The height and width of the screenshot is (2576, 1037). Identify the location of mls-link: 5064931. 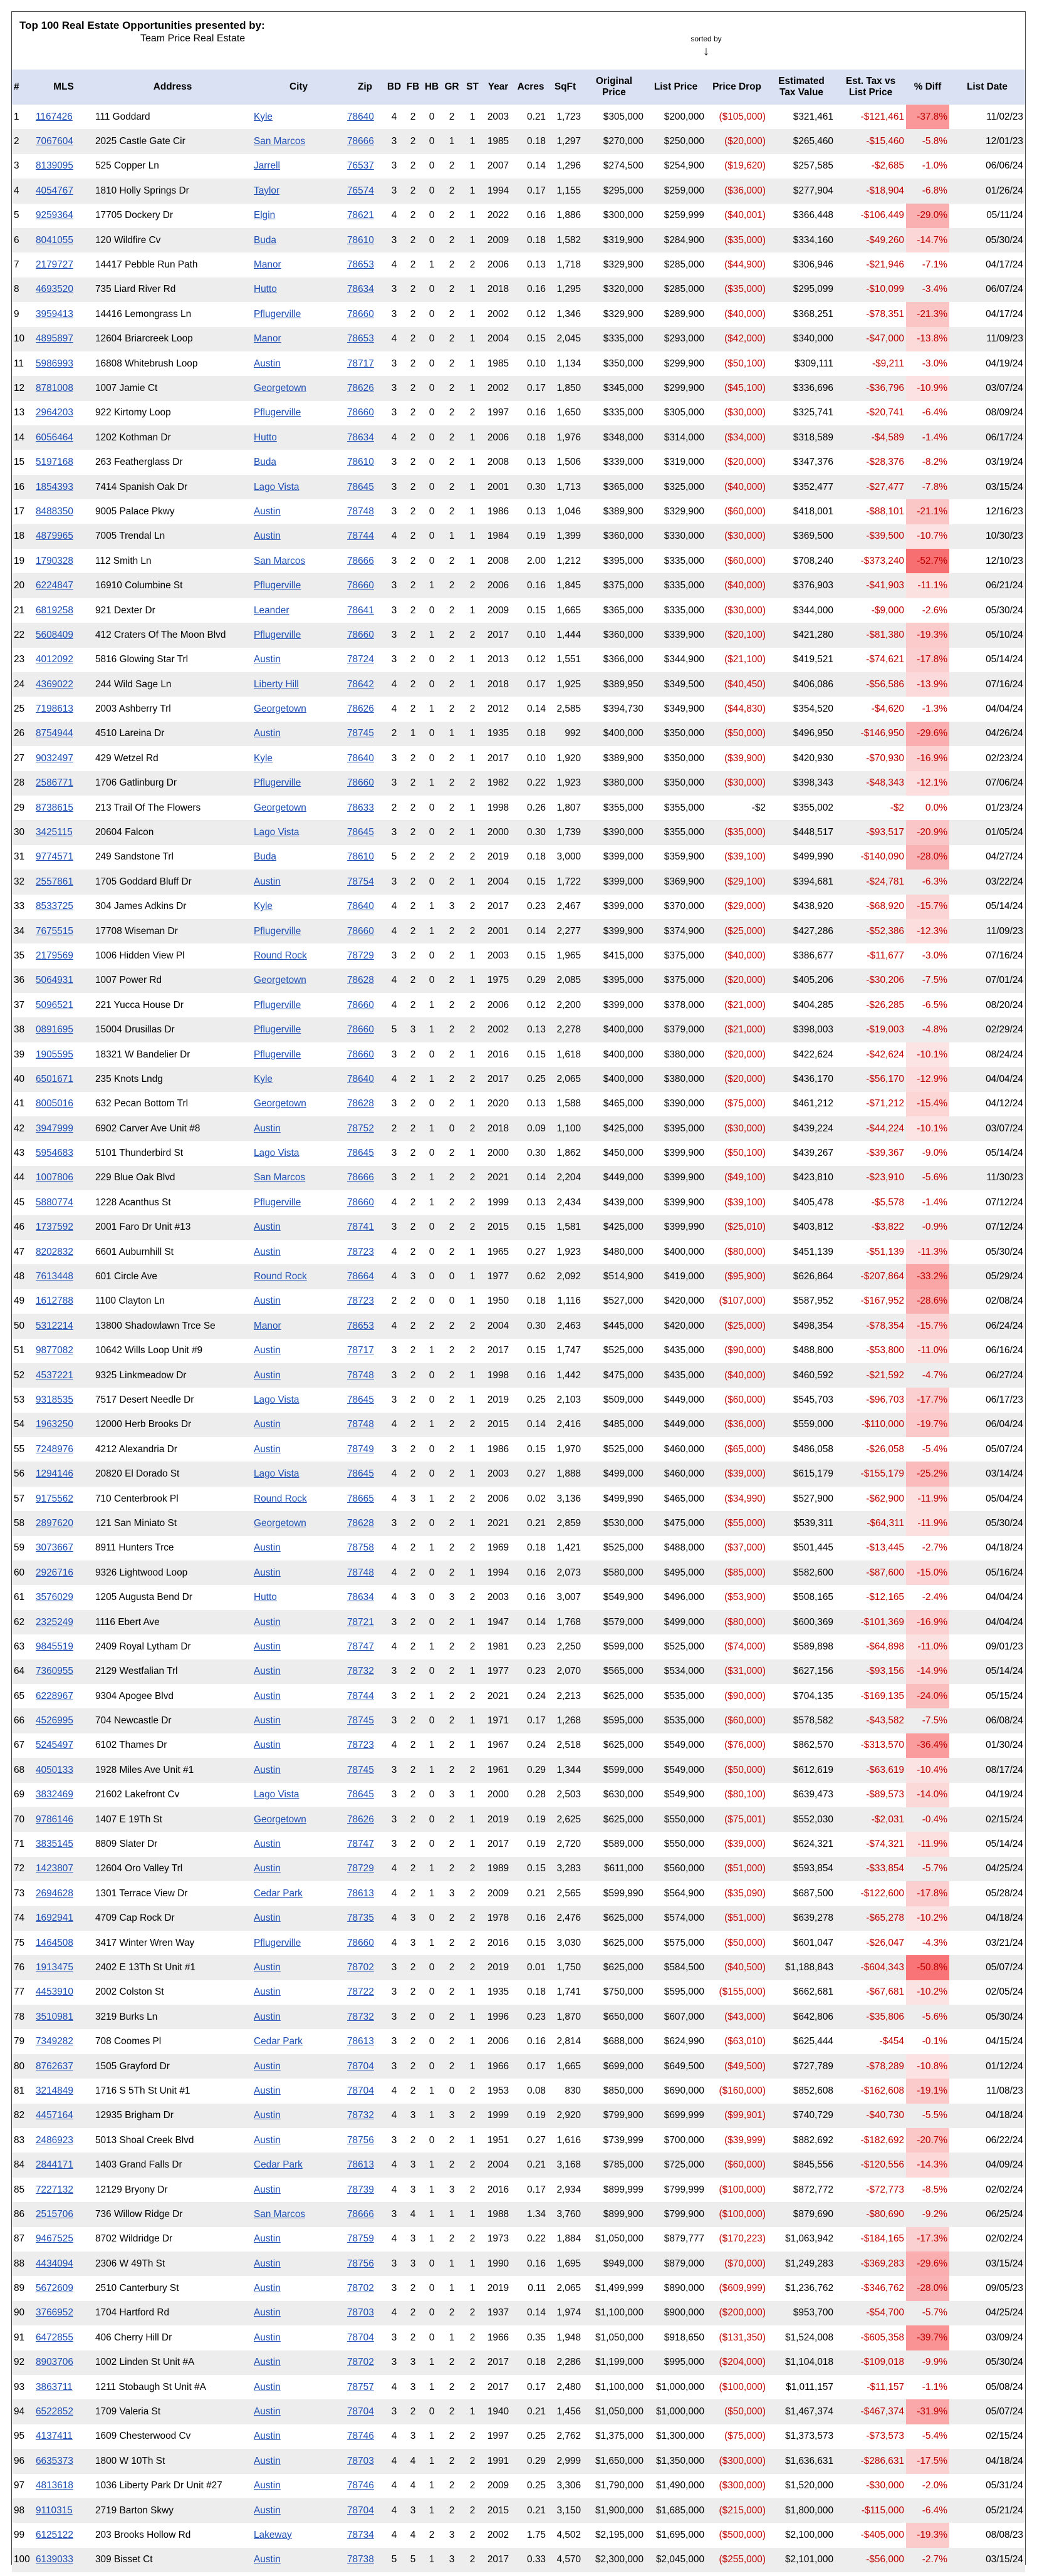
(54, 980).